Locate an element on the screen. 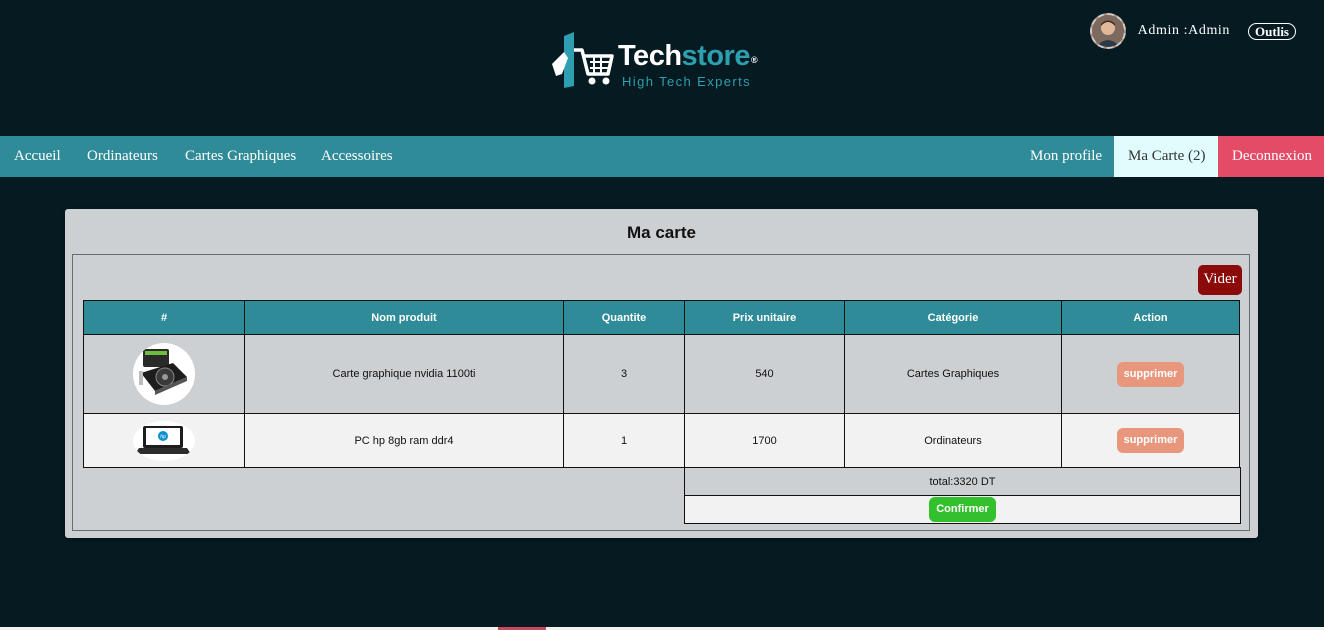 Image resolution: width=1324 pixels, height=630 pixels. product-category: Cartes Graphiques is located at coordinates (953, 374).